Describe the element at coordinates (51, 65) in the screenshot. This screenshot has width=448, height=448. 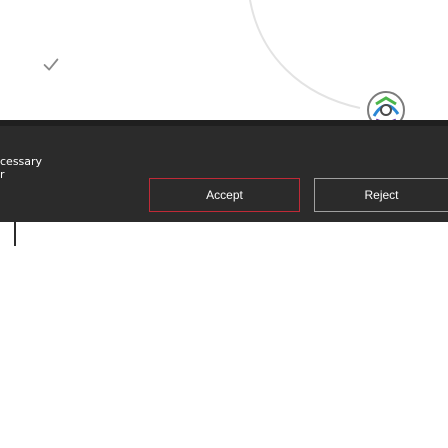
I see `check-icon` at that location.